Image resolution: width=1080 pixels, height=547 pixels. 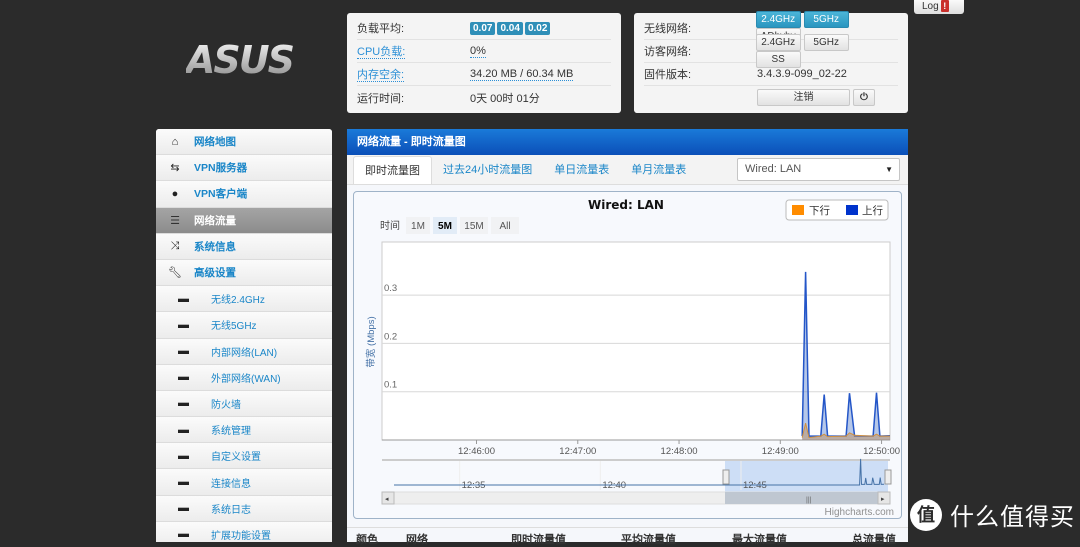 I want to click on navigator-ticks: 12:3512:4012:45, so click(x=613, y=476).